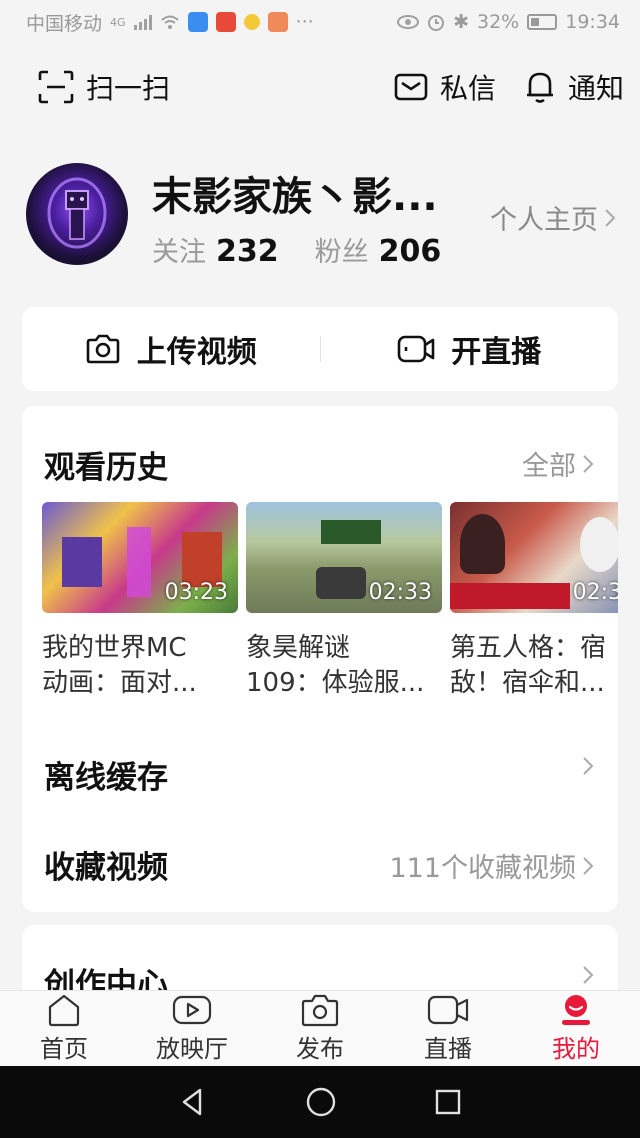 This screenshot has width=640, height=1138. What do you see at coordinates (467, 88) in the screenshot?
I see `messages-label: 私信` at bounding box center [467, 88].